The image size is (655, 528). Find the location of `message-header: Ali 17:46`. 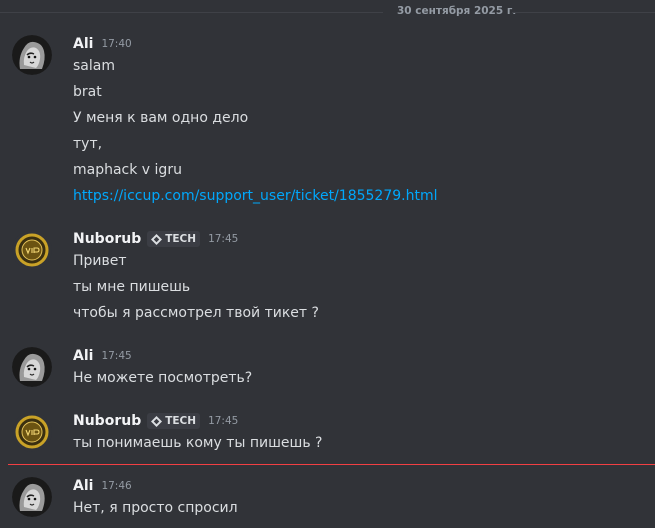

message-header: Ali 17:46 is located at coordinates (102, 486).